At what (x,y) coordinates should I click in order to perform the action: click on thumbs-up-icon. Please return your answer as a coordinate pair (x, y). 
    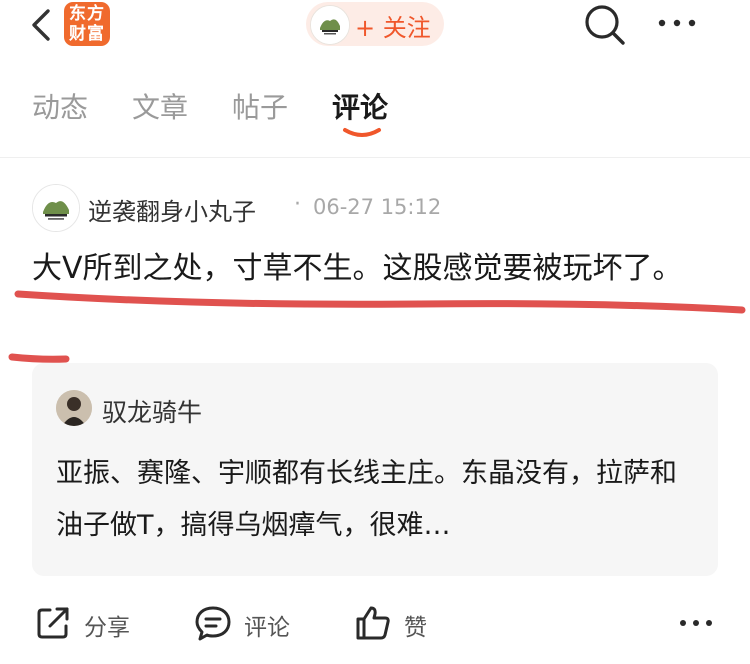
    Looking at the image, I should click on (373, 623).